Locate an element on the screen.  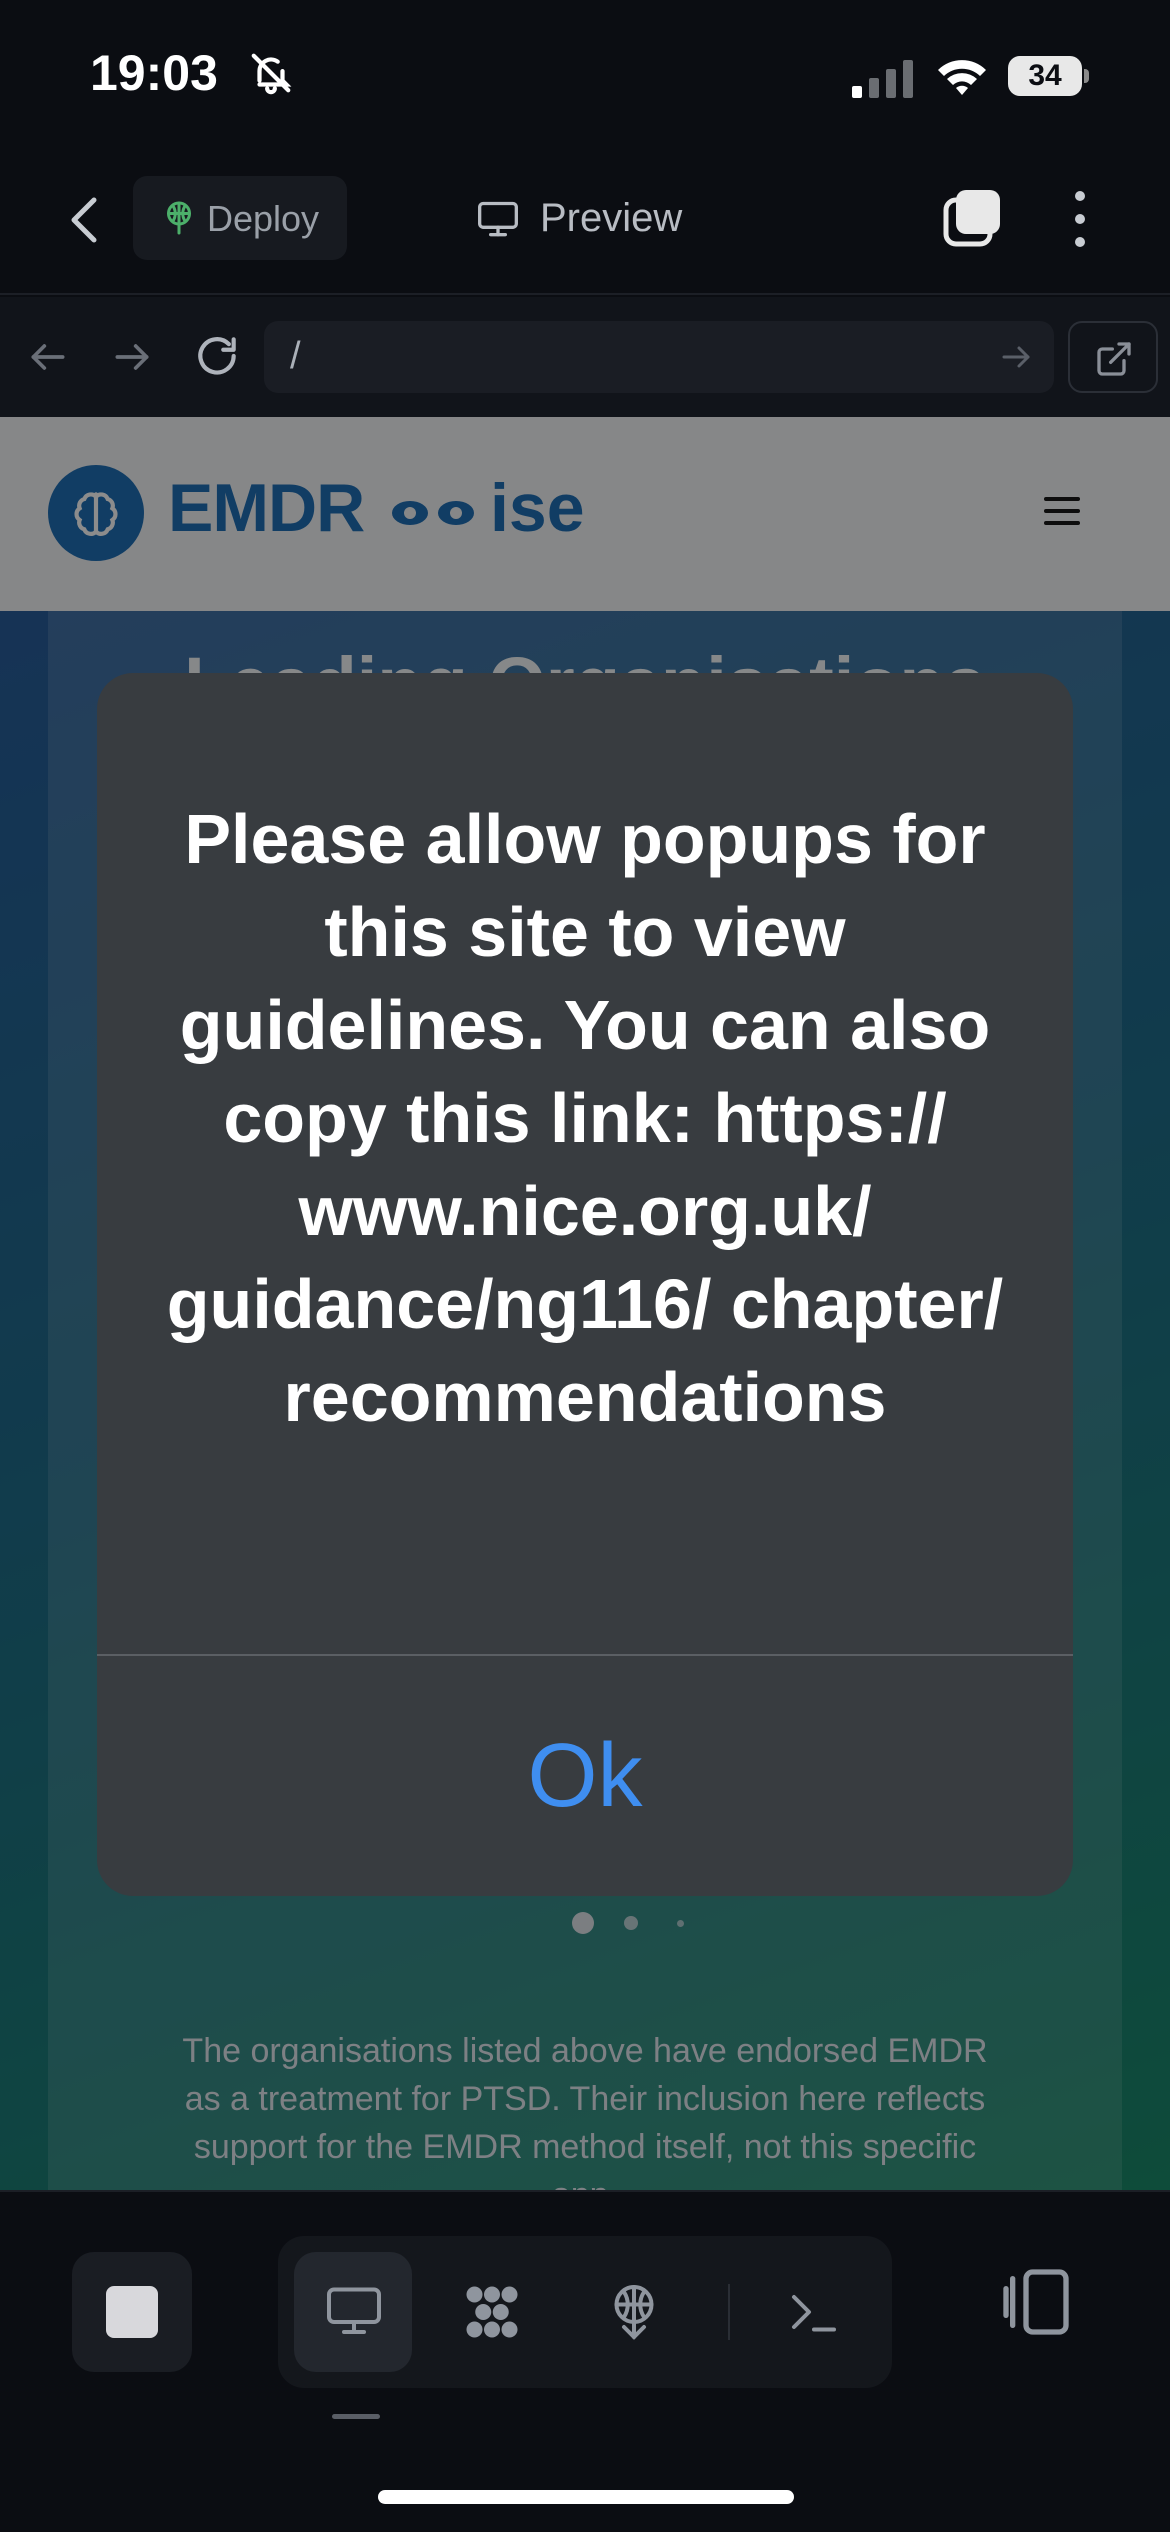
deploy-tool-button is located at coordinates (633, 2312).